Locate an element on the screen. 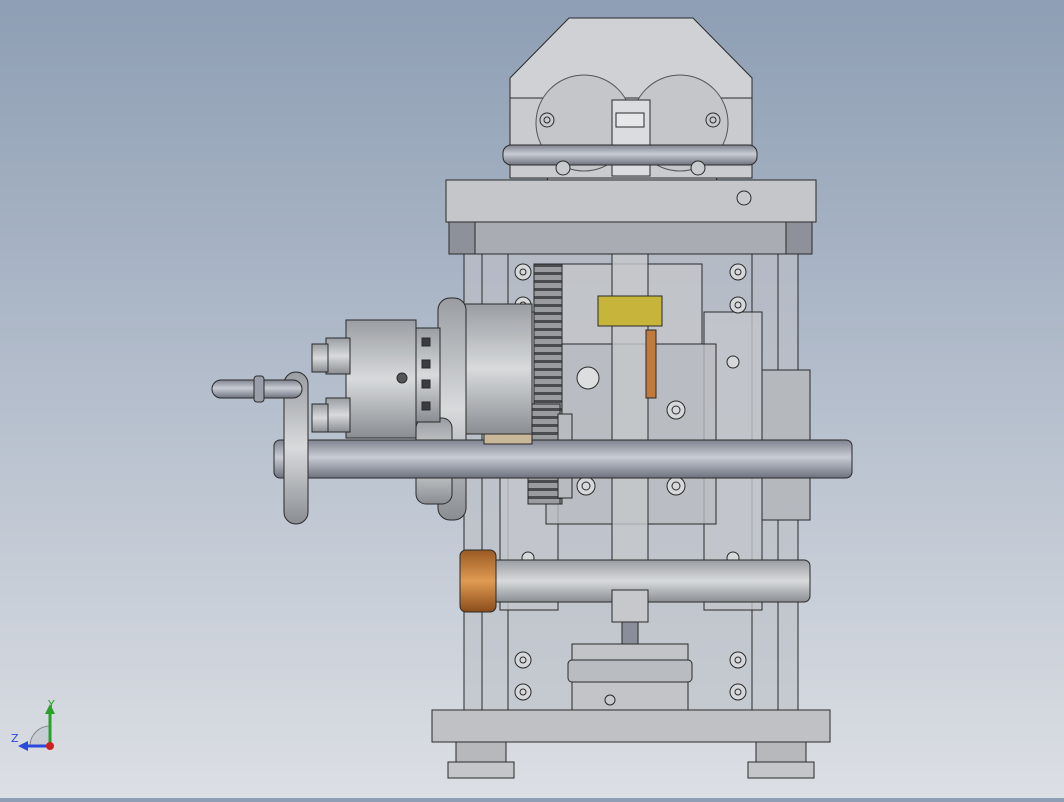 The width and height of the screenshot is (1064, 802). top-plate is located at coordinates (631, 216).